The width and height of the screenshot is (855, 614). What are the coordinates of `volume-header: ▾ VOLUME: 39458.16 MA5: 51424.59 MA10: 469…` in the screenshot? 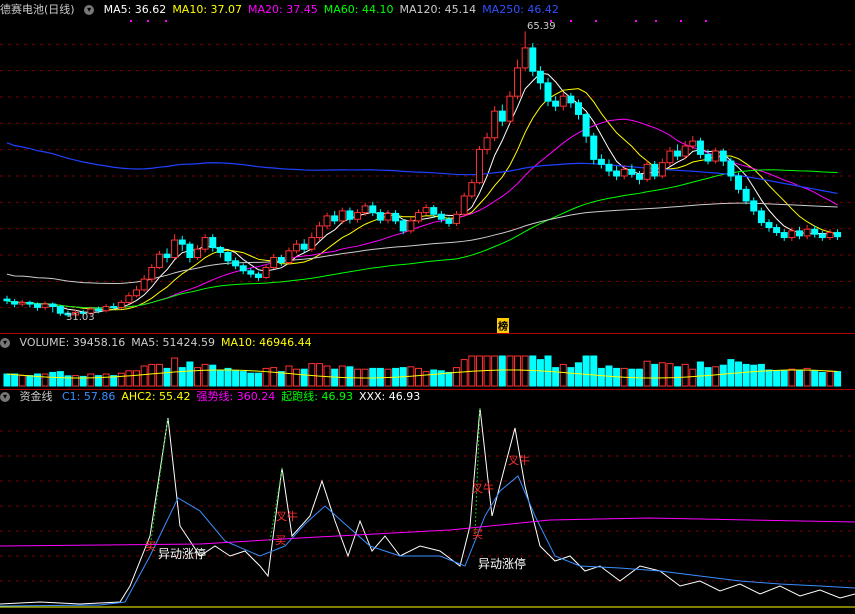 It's located at (162, 343).